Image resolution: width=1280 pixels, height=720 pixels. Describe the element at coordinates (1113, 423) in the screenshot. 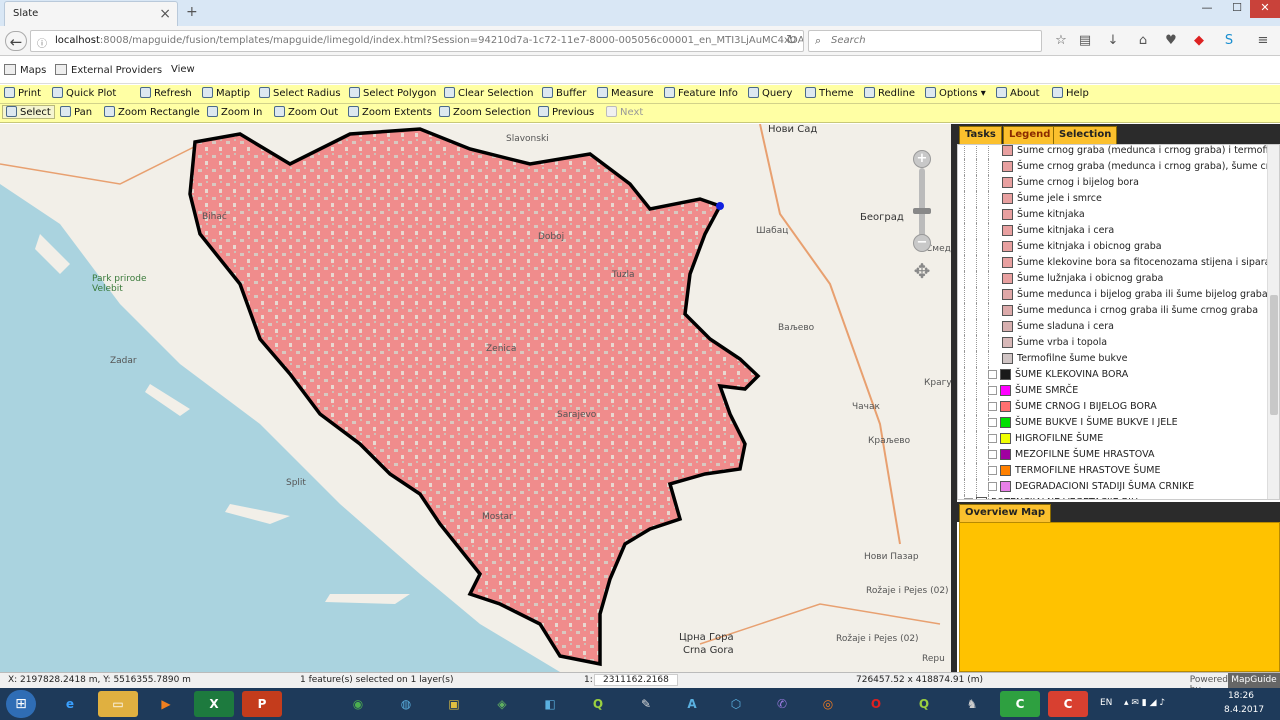

I see `legend-item: ŠUME BUKVE I ŠUME BUKVE I JELE` at that location.